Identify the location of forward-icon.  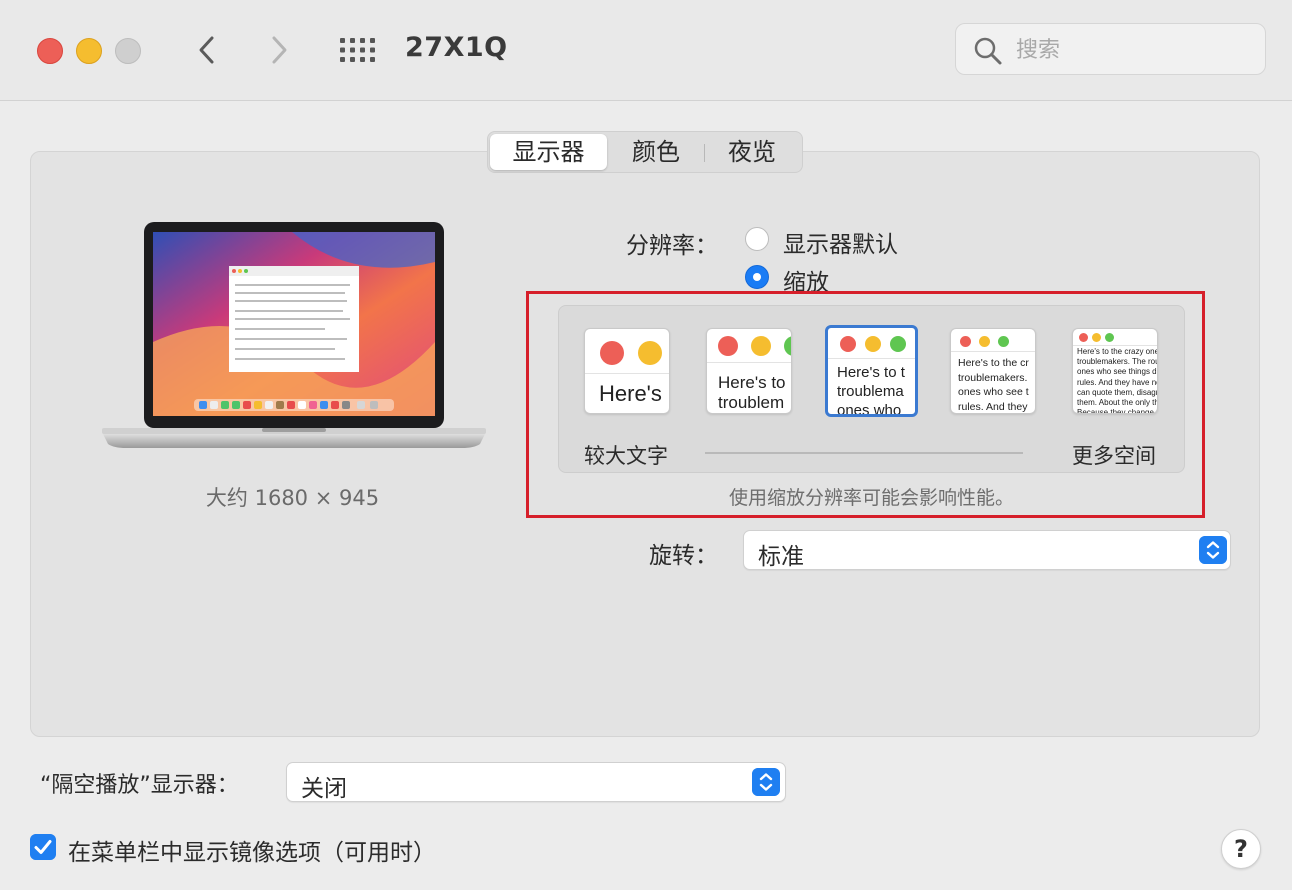
(279, 50).